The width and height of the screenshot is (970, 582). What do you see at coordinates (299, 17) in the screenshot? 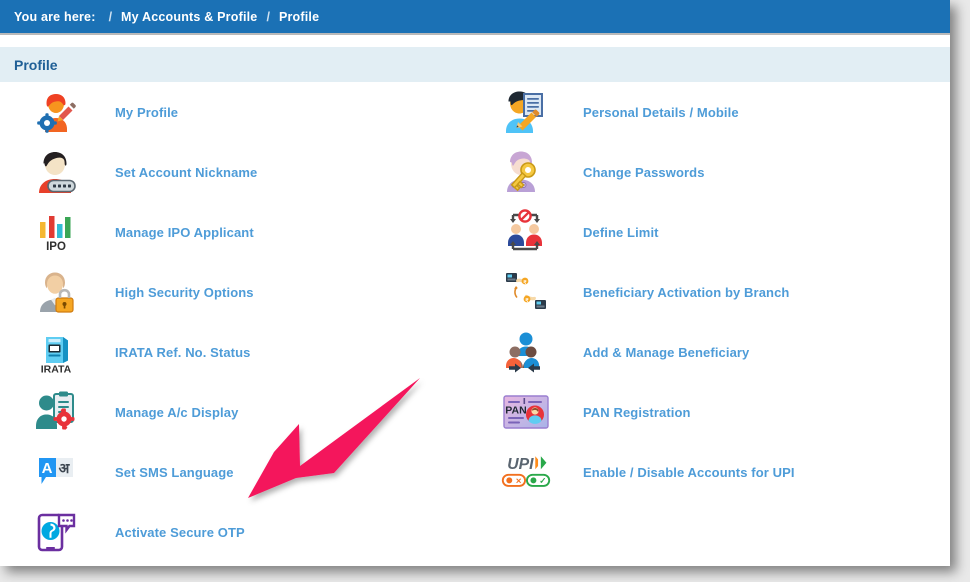
I see `breadcrumb-item-profile: Profile` at bounding box center [299, 17].